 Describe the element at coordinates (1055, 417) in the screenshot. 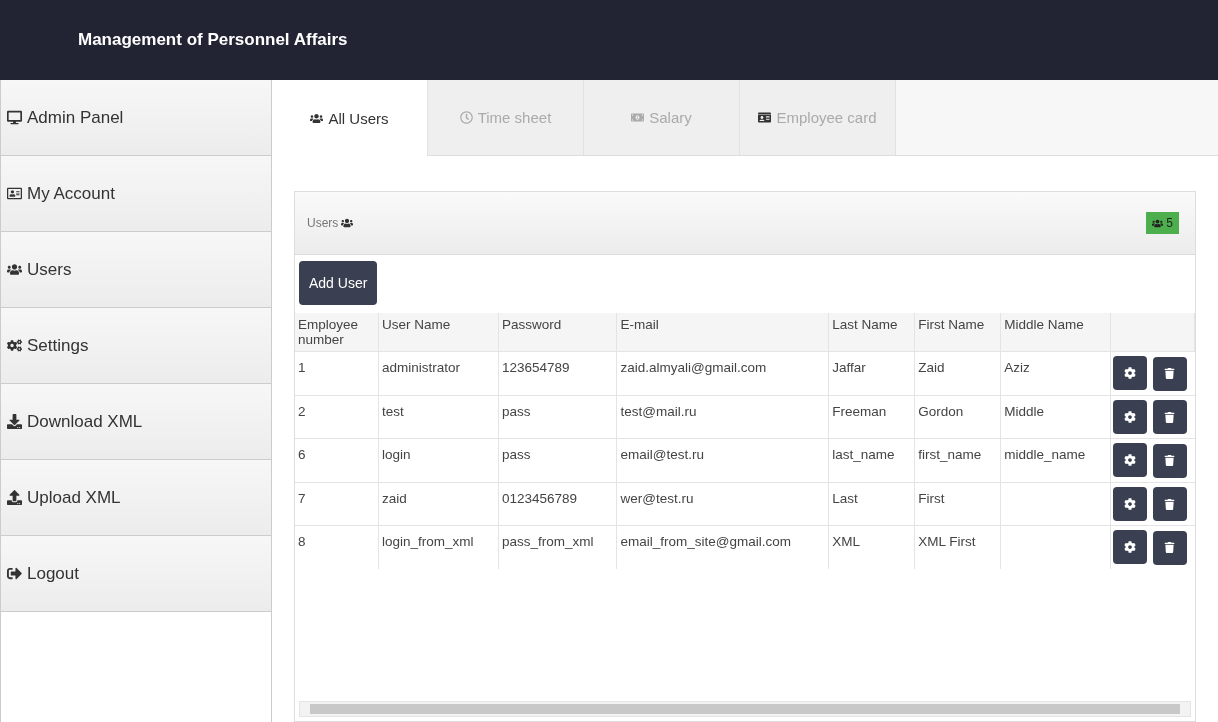

I see `table-cell: Middle` at that location.